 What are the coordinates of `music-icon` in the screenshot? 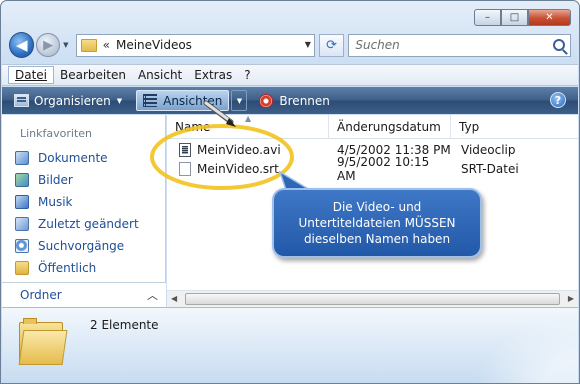 It's located at (22, 202).